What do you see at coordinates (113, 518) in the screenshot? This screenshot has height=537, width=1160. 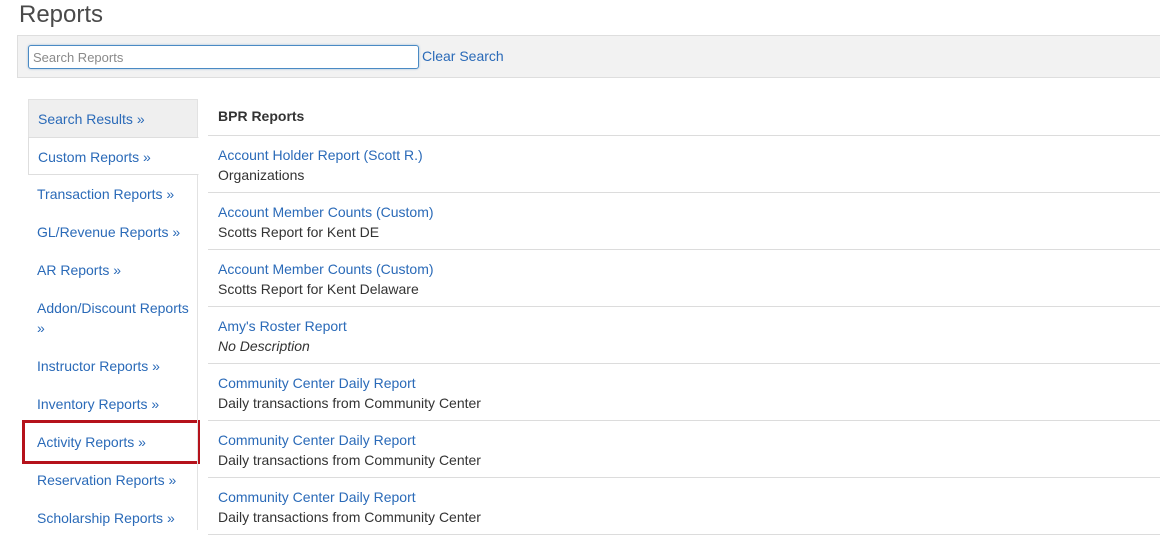 I see `sidebar-item-scholarship-reports: Scholarship Reports »` at bounding box center [113, 518].